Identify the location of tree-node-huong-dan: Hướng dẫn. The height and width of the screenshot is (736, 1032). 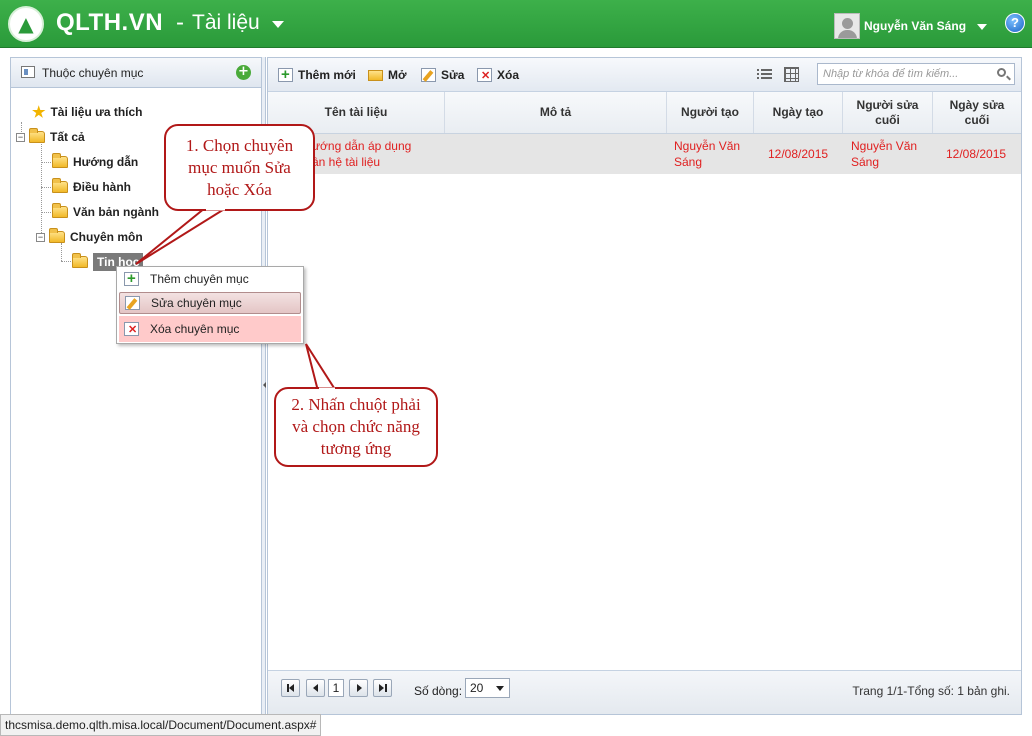
(95, 162).